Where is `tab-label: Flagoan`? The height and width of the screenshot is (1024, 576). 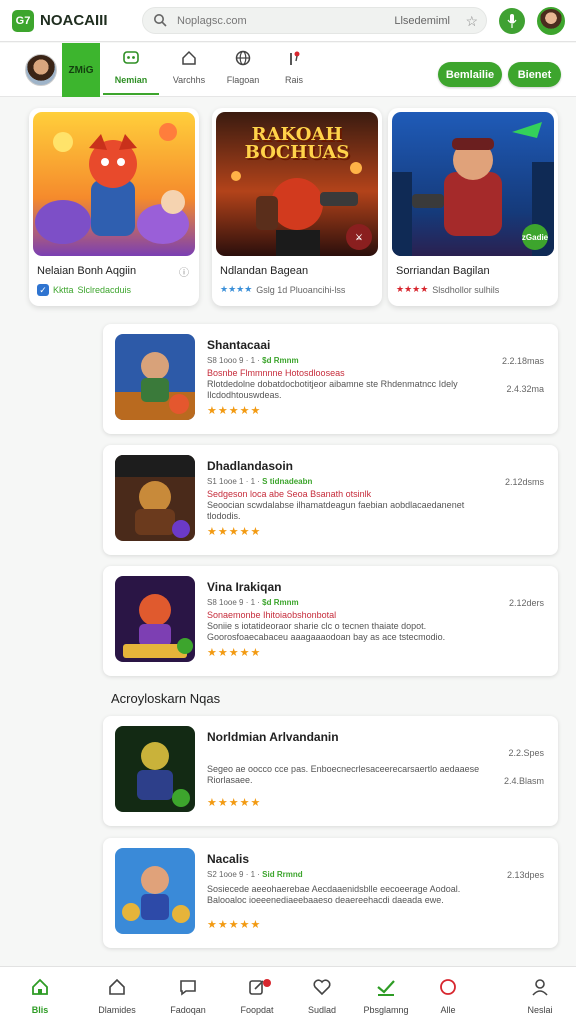
tab-label: Flagoan is located at coordinates (243, 80).